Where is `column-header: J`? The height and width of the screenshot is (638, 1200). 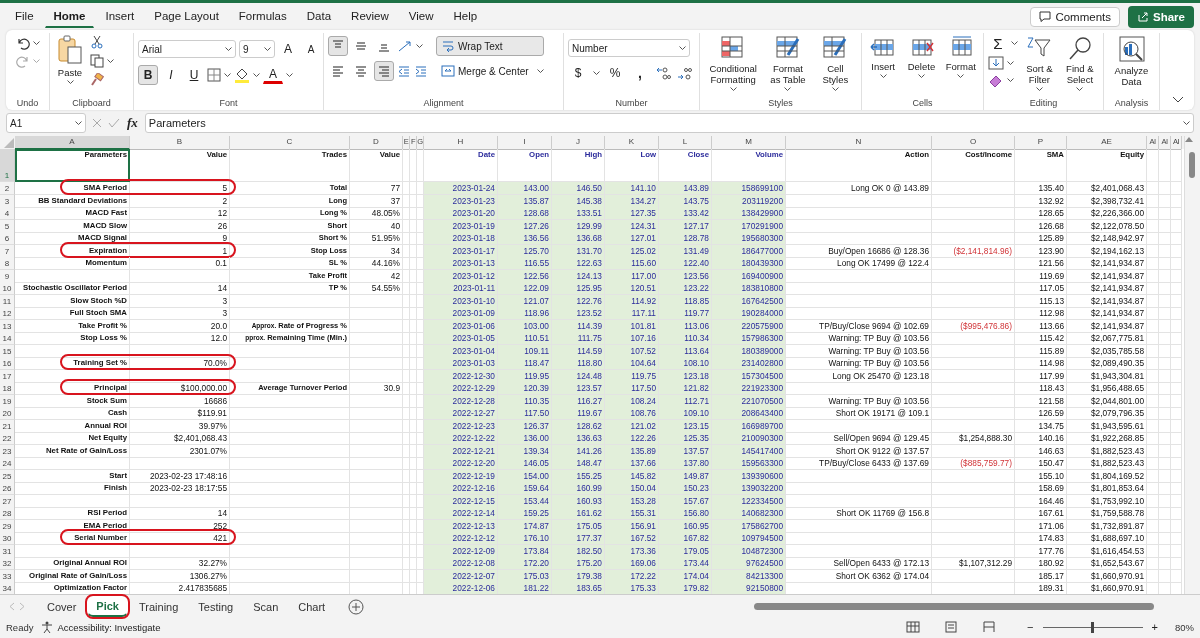
column-header: J is located at coordinates (578, 143).